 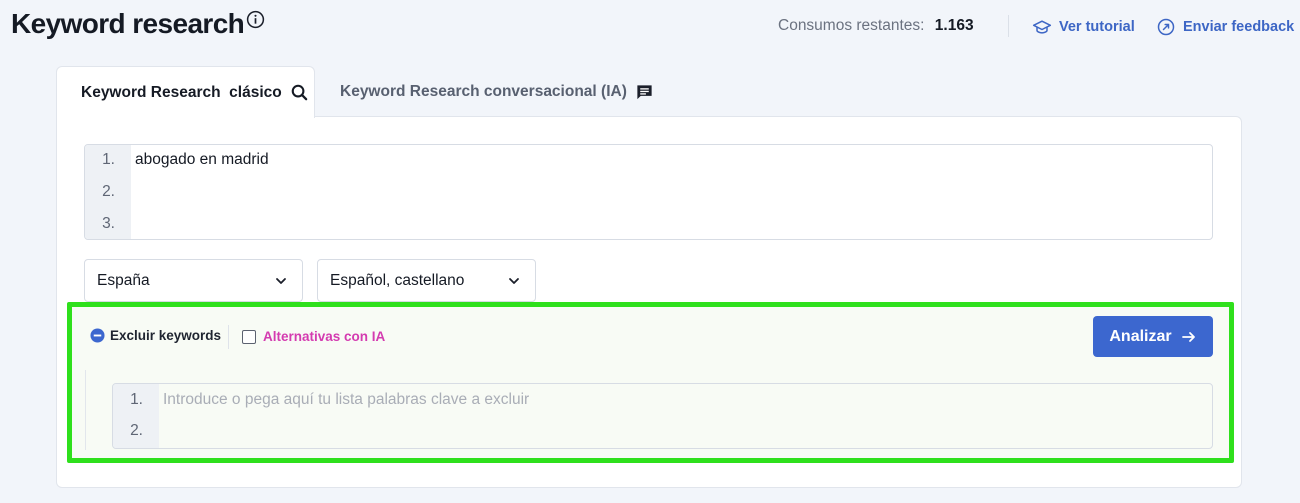 What do you see at coordinates (299, 92) in the screenshot?
I see `search-icon` at bounding box center [299, 92].